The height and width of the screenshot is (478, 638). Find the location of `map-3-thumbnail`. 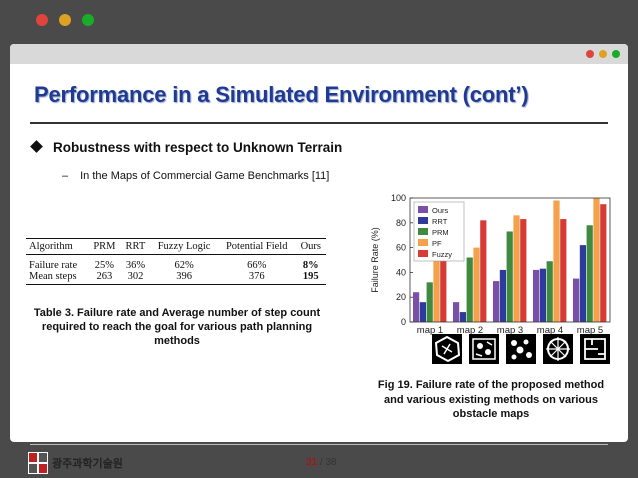

map-3-thumbnail is located at coordinates (521, 349).